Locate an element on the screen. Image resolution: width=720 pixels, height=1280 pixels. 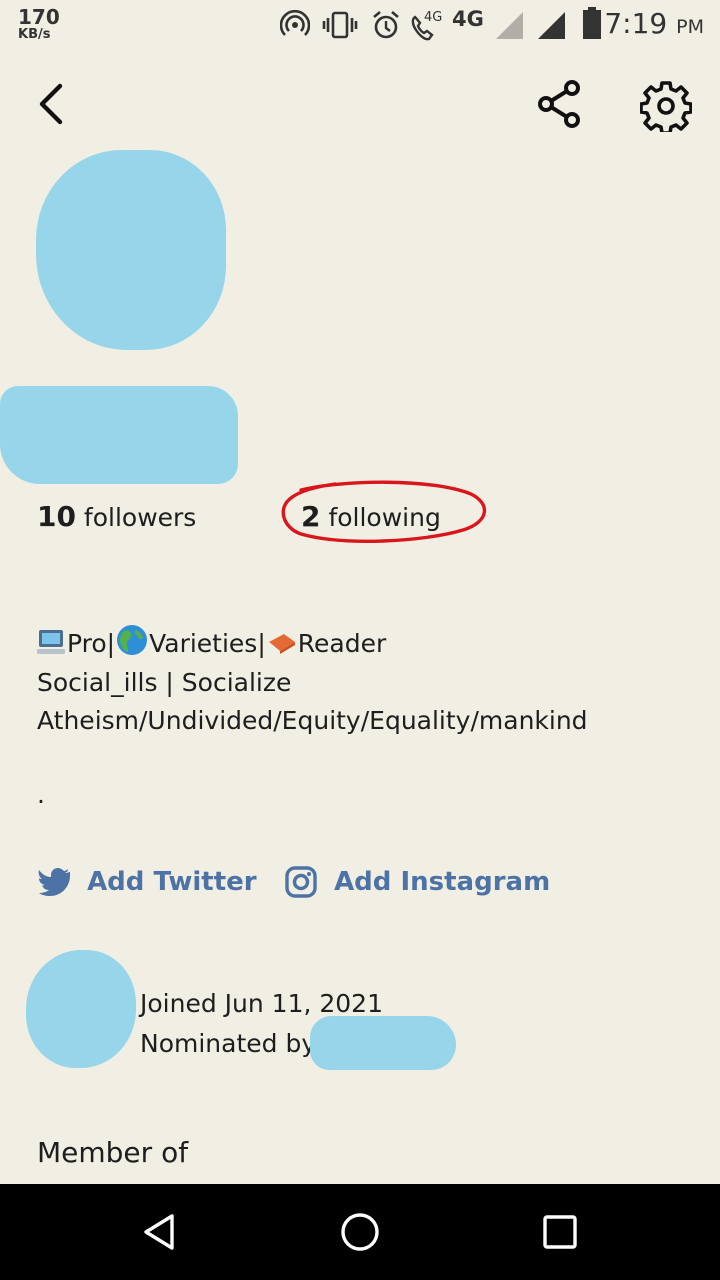
nominator-name is located at coordinates (383, 1043).